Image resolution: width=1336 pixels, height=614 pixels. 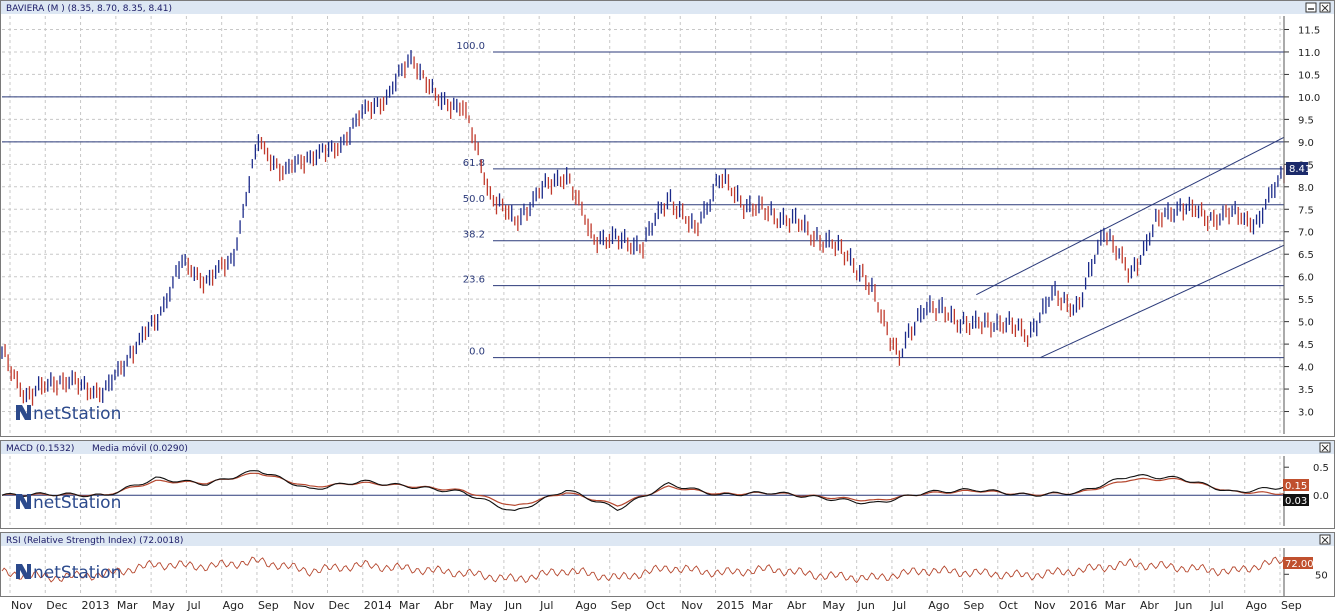 I want to click on y-tick-label: 6.5, so click(x=1306, y=255).